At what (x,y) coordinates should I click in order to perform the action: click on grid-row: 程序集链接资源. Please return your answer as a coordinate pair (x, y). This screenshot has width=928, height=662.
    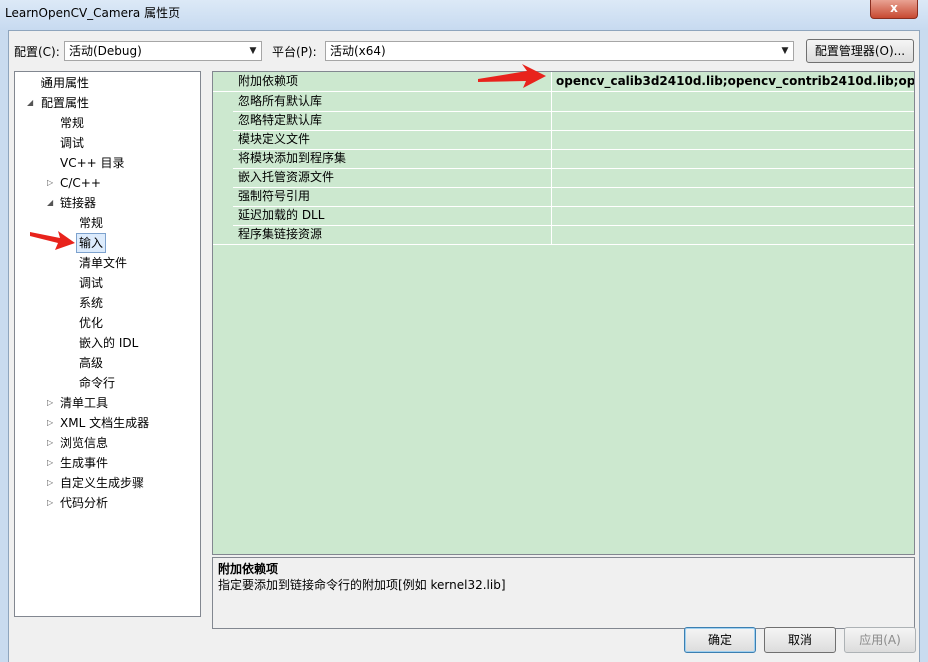
    Looking at the image, I should click on (563, 235).